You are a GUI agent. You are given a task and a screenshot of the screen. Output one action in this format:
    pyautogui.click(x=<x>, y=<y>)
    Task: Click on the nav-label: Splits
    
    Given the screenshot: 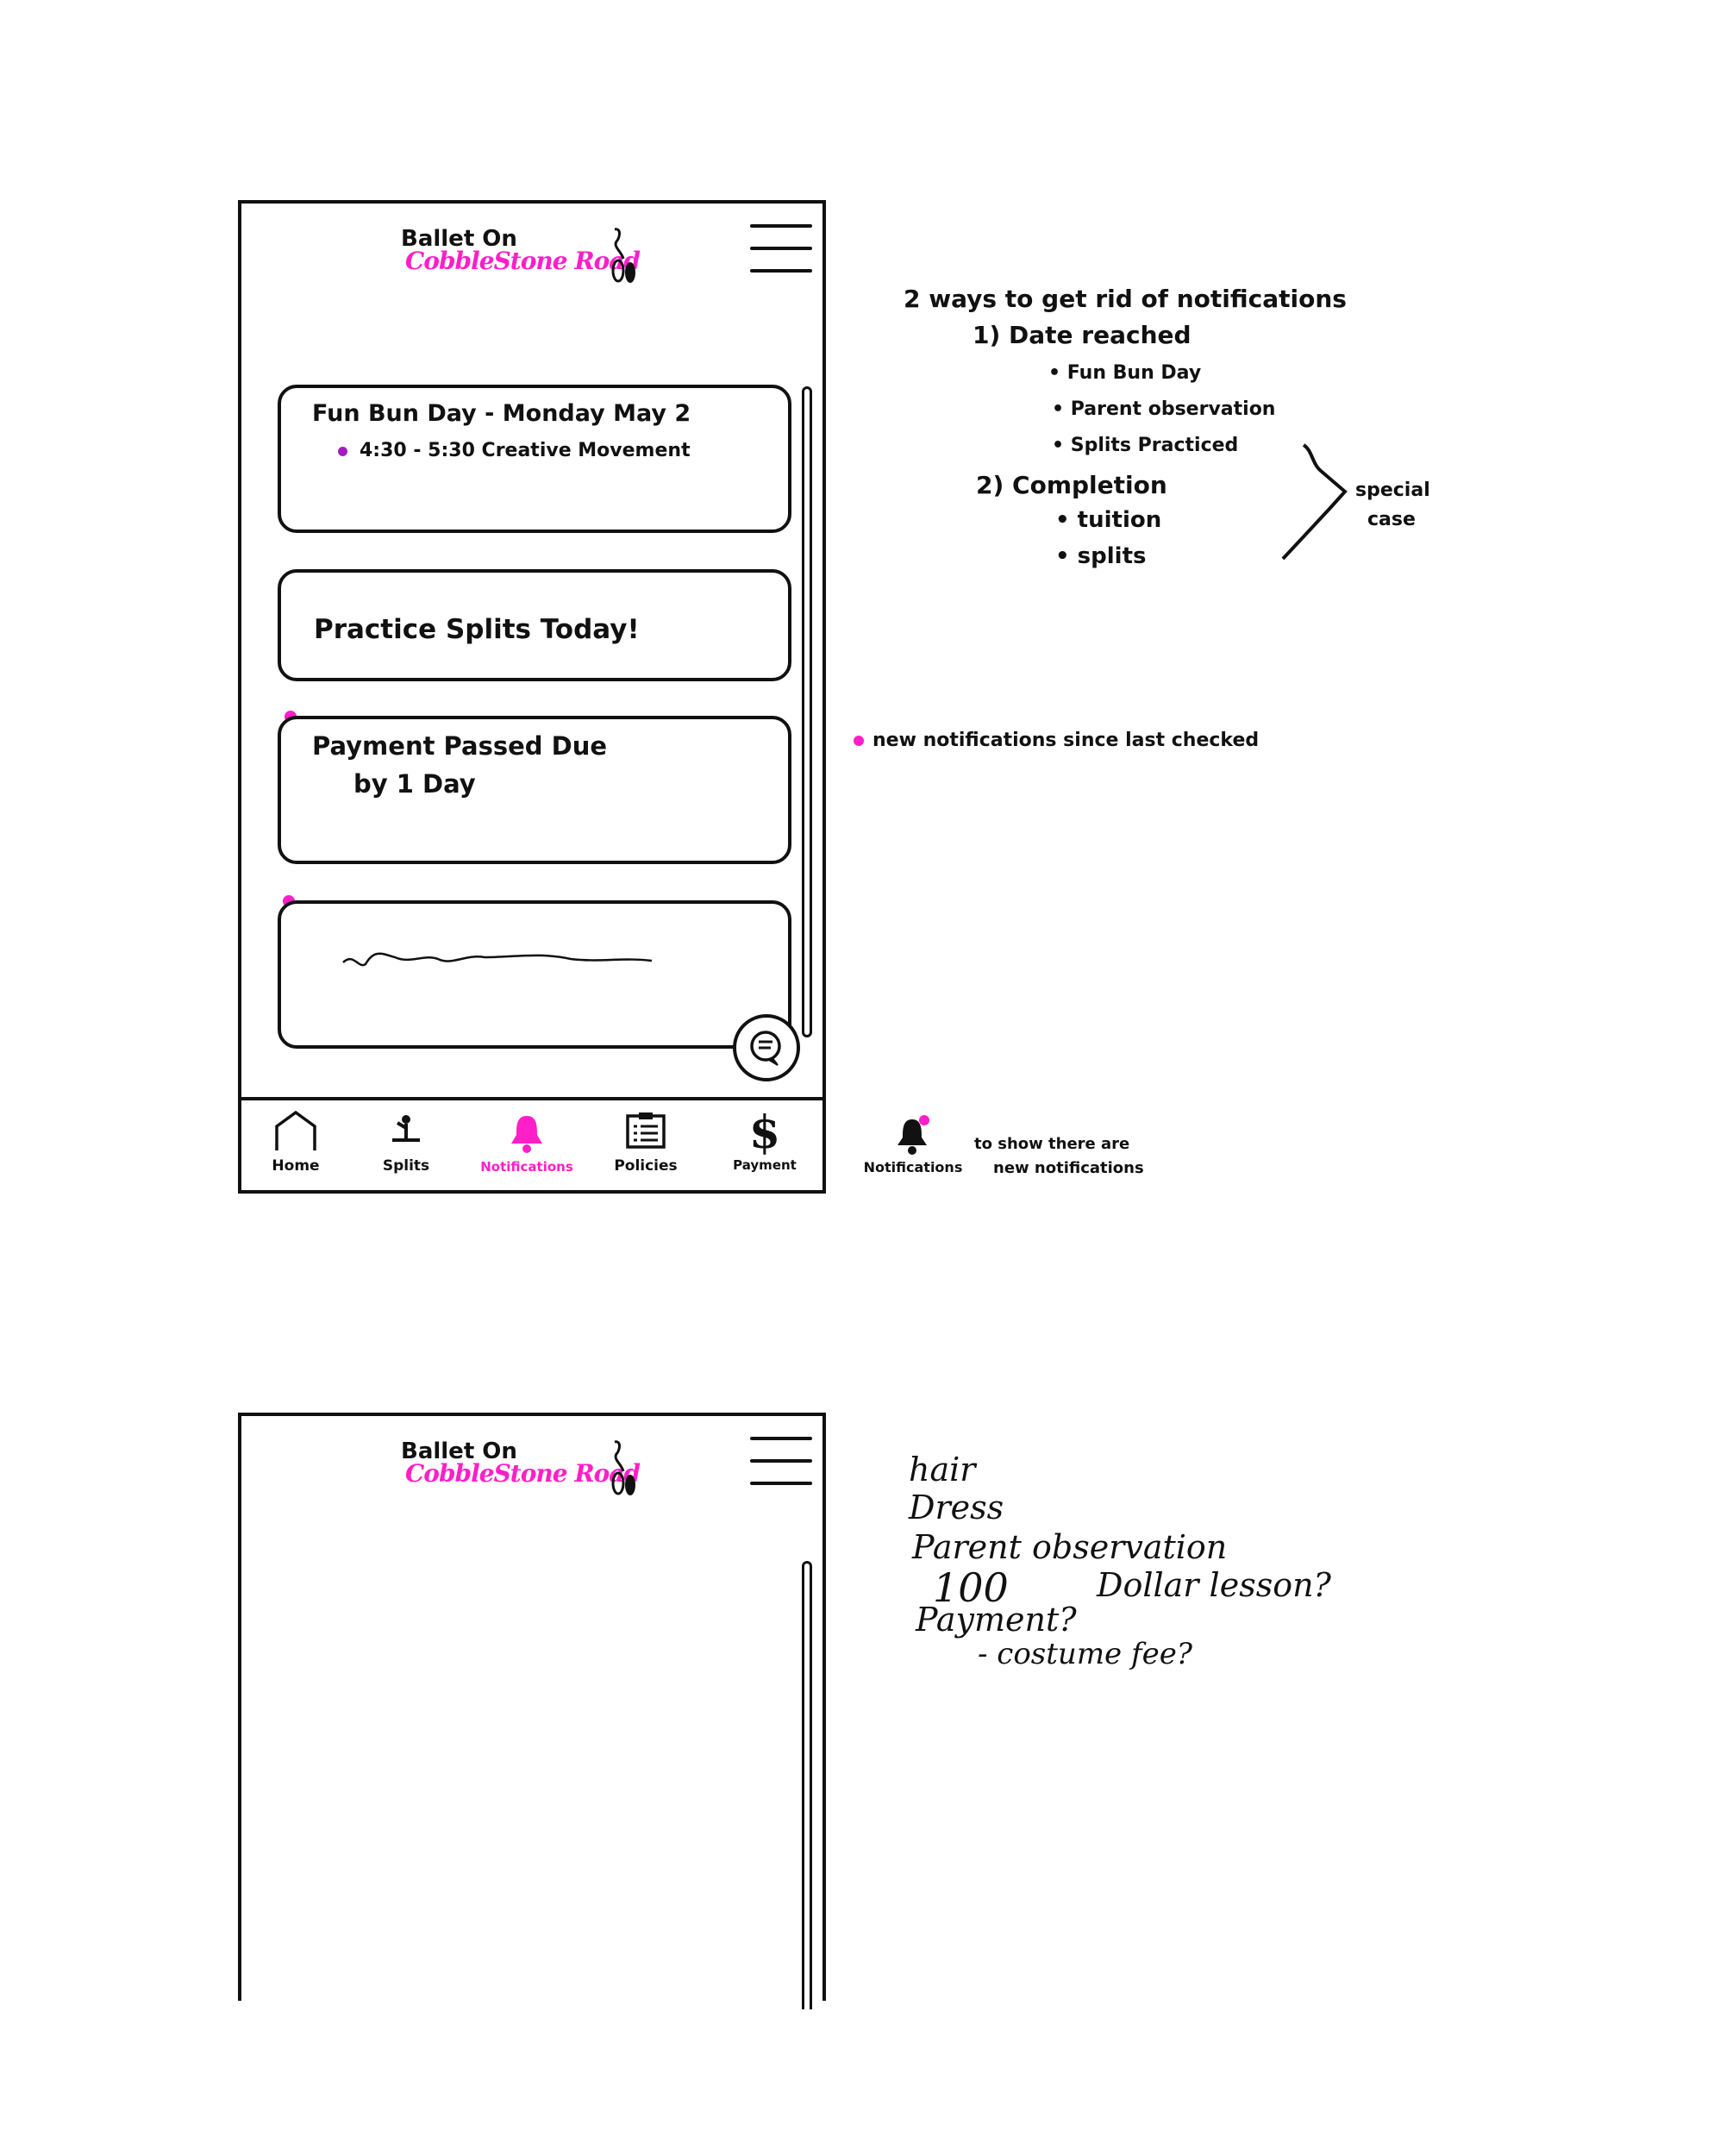 What is the action you would take?
    pyautogui.click(x=406, y=1166)
    